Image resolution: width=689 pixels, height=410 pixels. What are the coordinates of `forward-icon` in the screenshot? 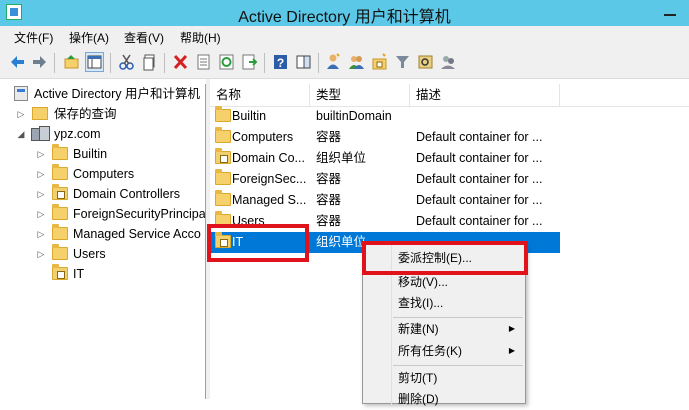 It's located at (39, 62).